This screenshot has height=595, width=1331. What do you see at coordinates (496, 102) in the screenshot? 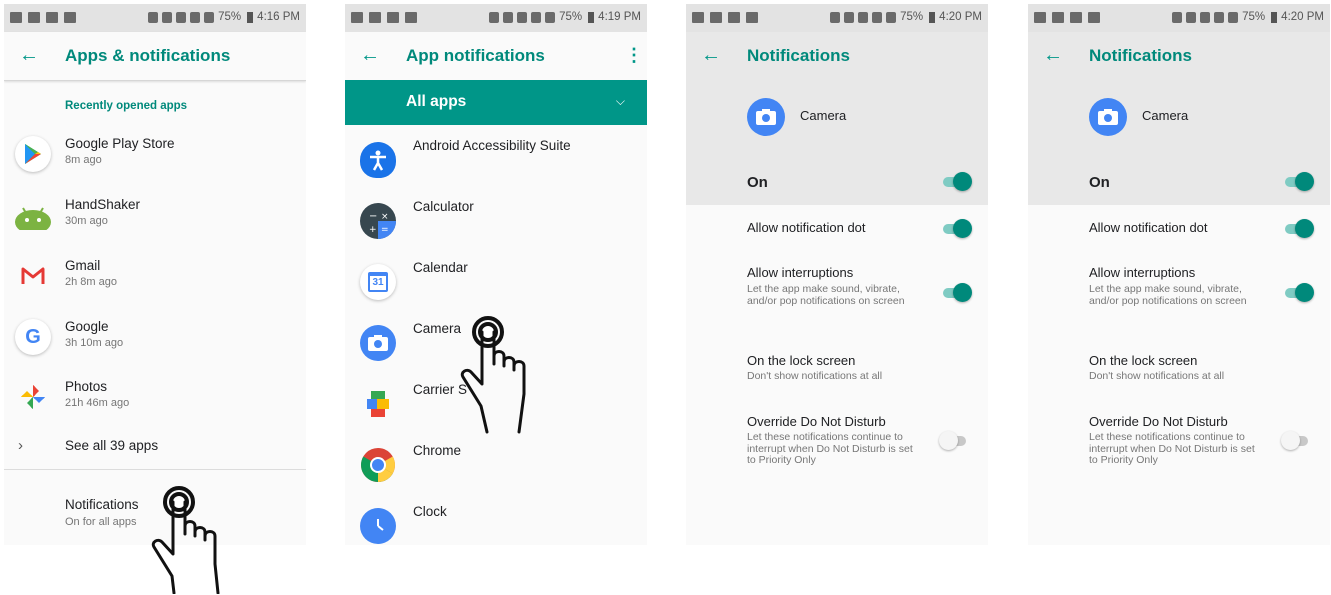
I see `app-filter-dropdown: All apps ⌵` at bounding box center [496, 102].